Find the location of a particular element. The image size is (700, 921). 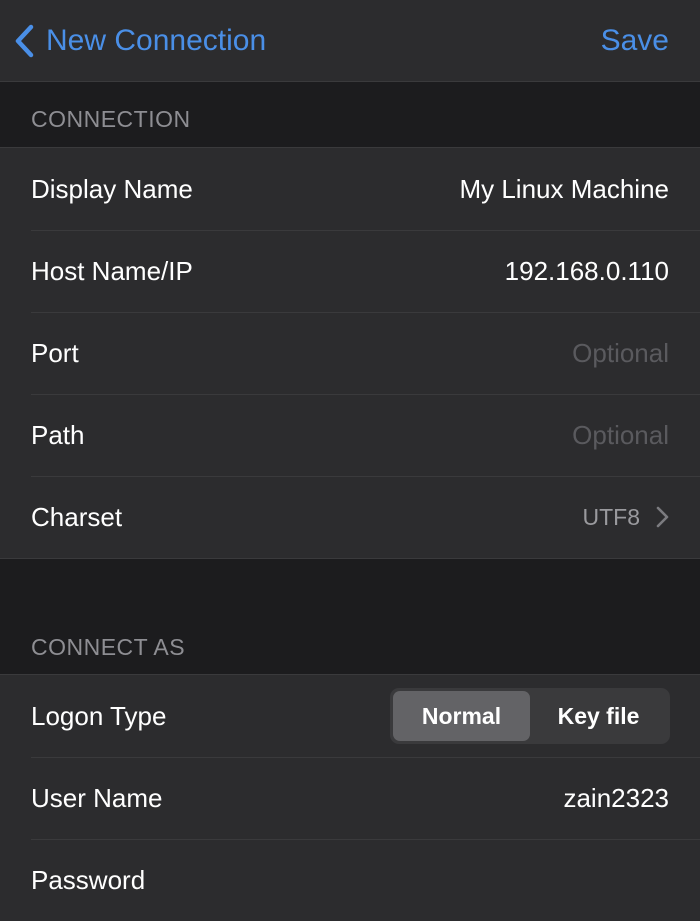

display-name-label: Display Name is located at coordinates (112, 188).